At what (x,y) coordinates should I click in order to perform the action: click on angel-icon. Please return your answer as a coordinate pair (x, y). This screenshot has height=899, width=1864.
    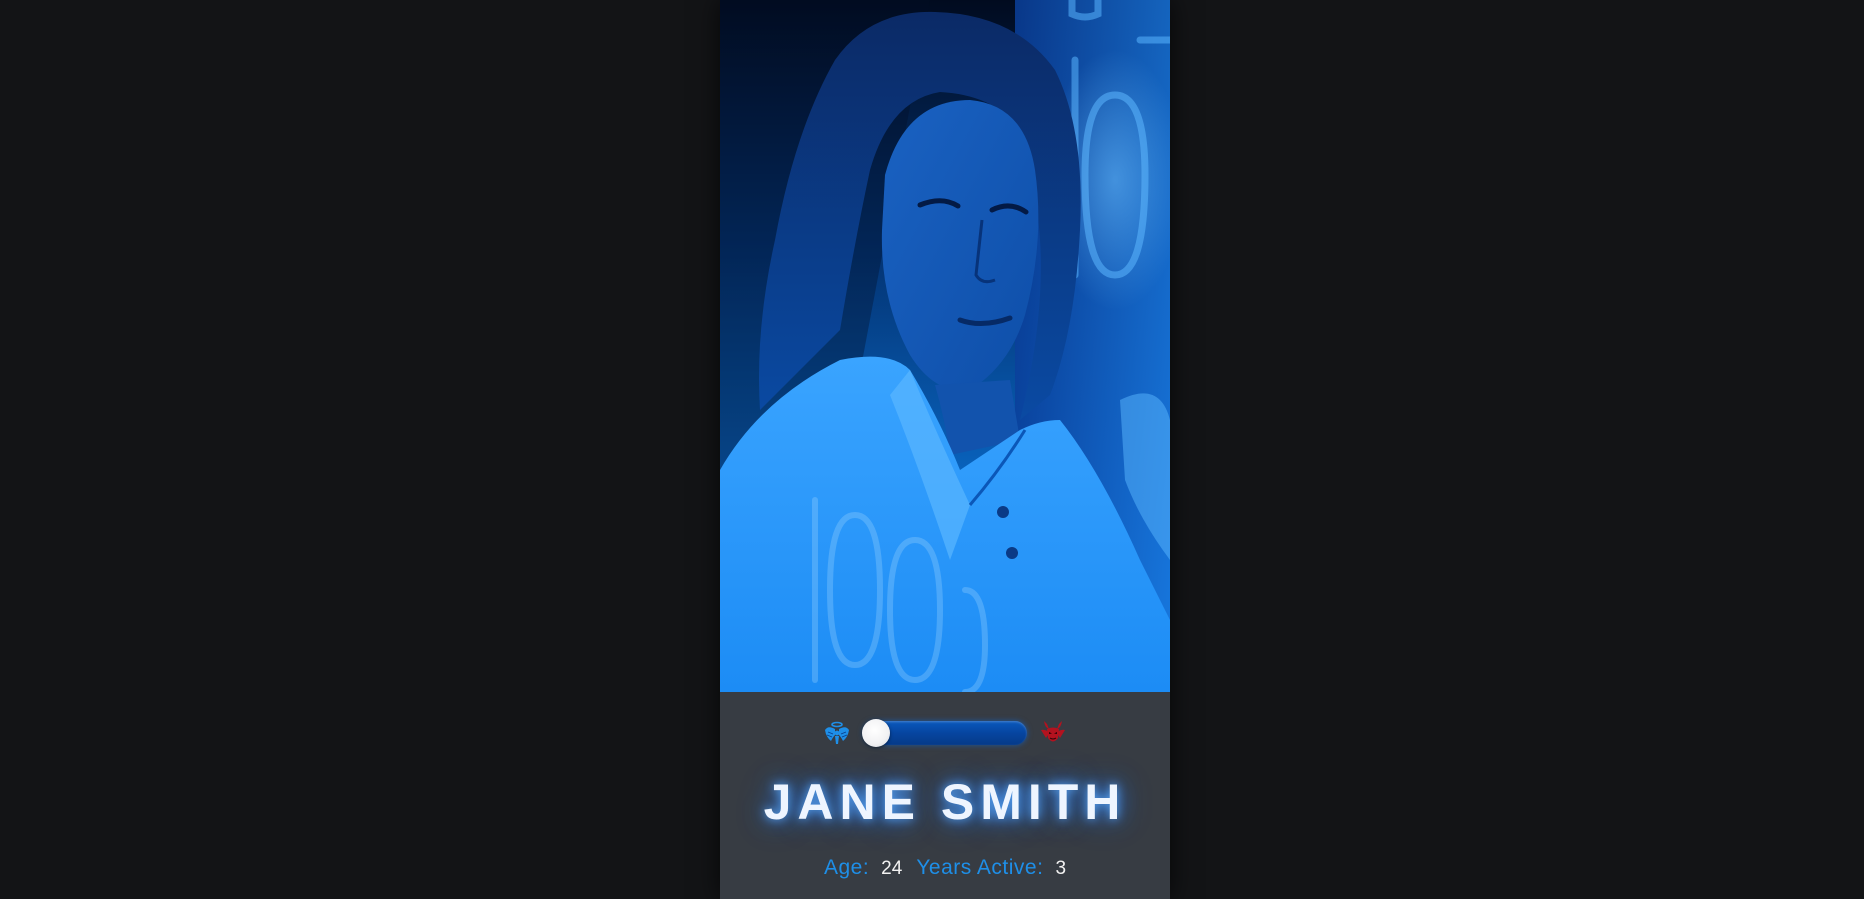
    Looking at the image, I should click on (837, 732).